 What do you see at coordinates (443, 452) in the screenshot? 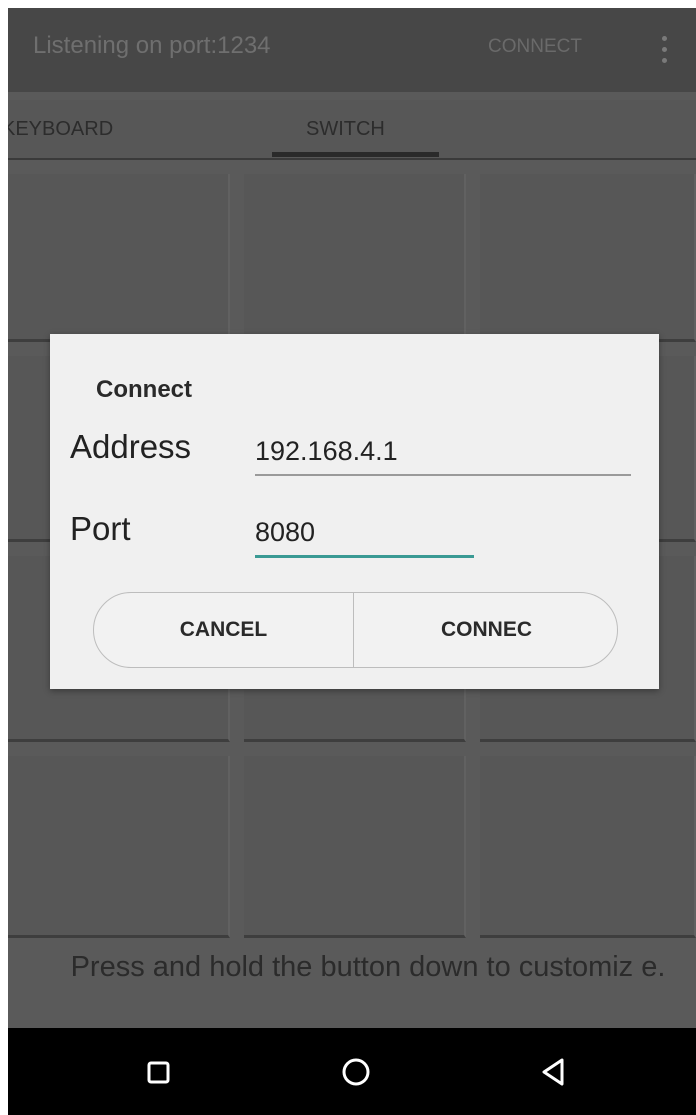
I see `address-input` at bounding box center [443, 452].